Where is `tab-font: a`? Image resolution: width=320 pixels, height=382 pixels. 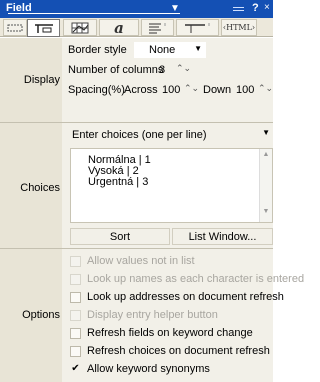 tab-font: a is located at coordinates (119, 27).